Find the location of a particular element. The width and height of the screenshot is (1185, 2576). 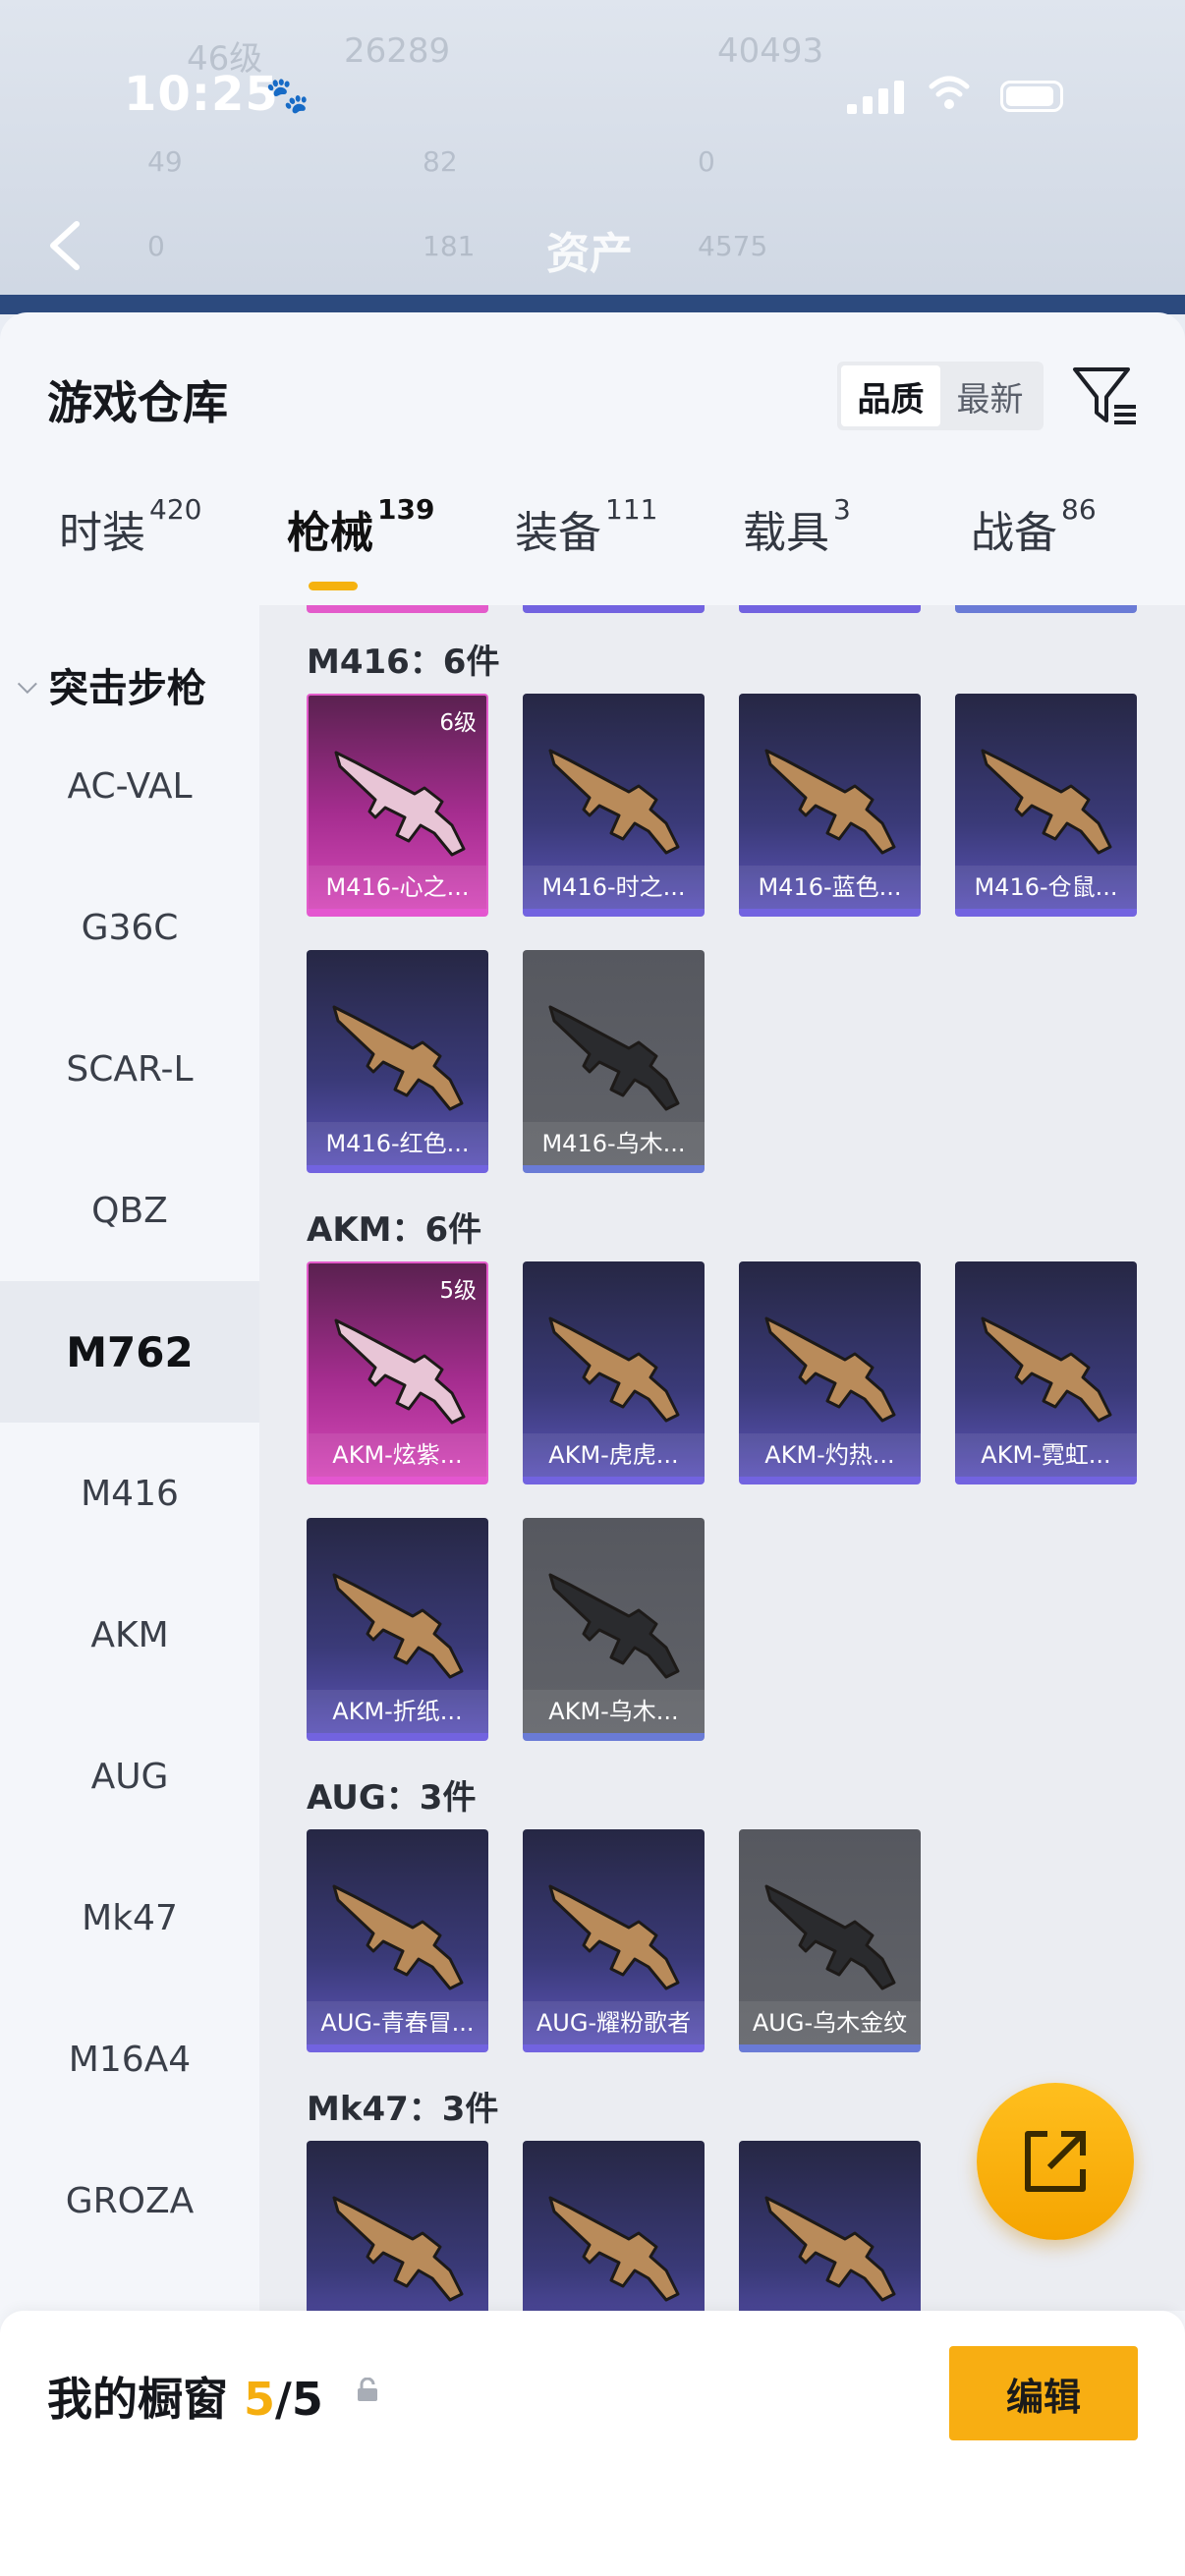

tab-active-indicator is located at coordinates (334, 586).